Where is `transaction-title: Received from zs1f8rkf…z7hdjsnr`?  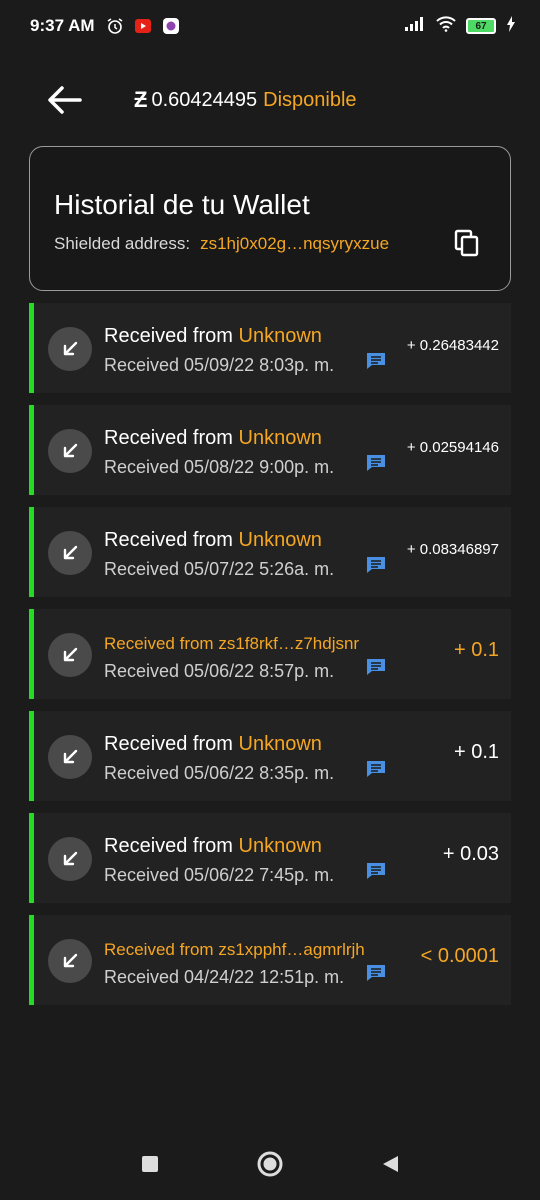
transaction-title: Received from zs1f8rkf…z7hdjsnr is located at coordinates (232, 643).